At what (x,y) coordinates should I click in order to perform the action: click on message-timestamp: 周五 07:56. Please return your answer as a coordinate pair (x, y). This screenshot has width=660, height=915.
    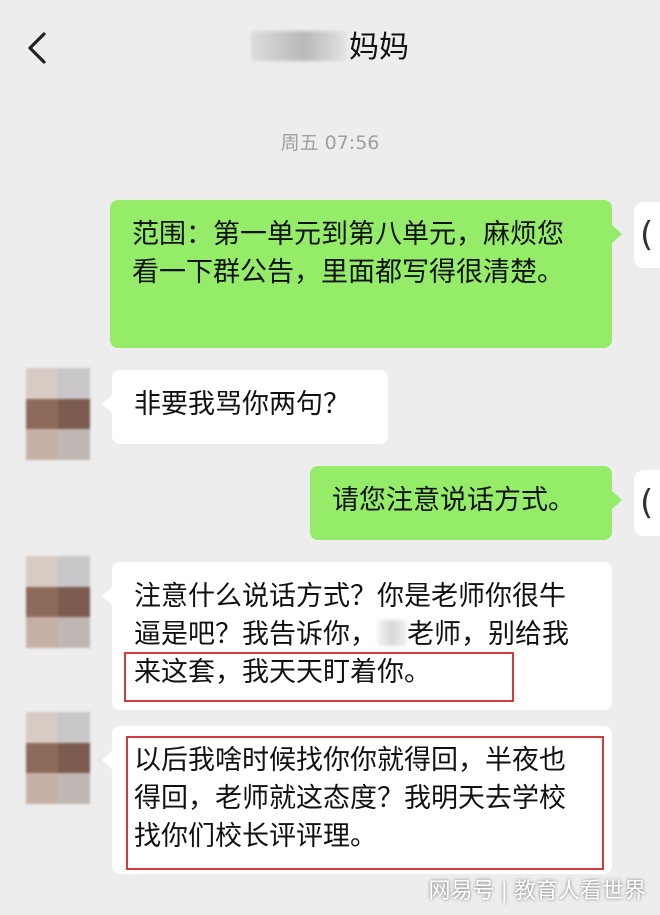
    Looking at the image, I should click on (330, 143).